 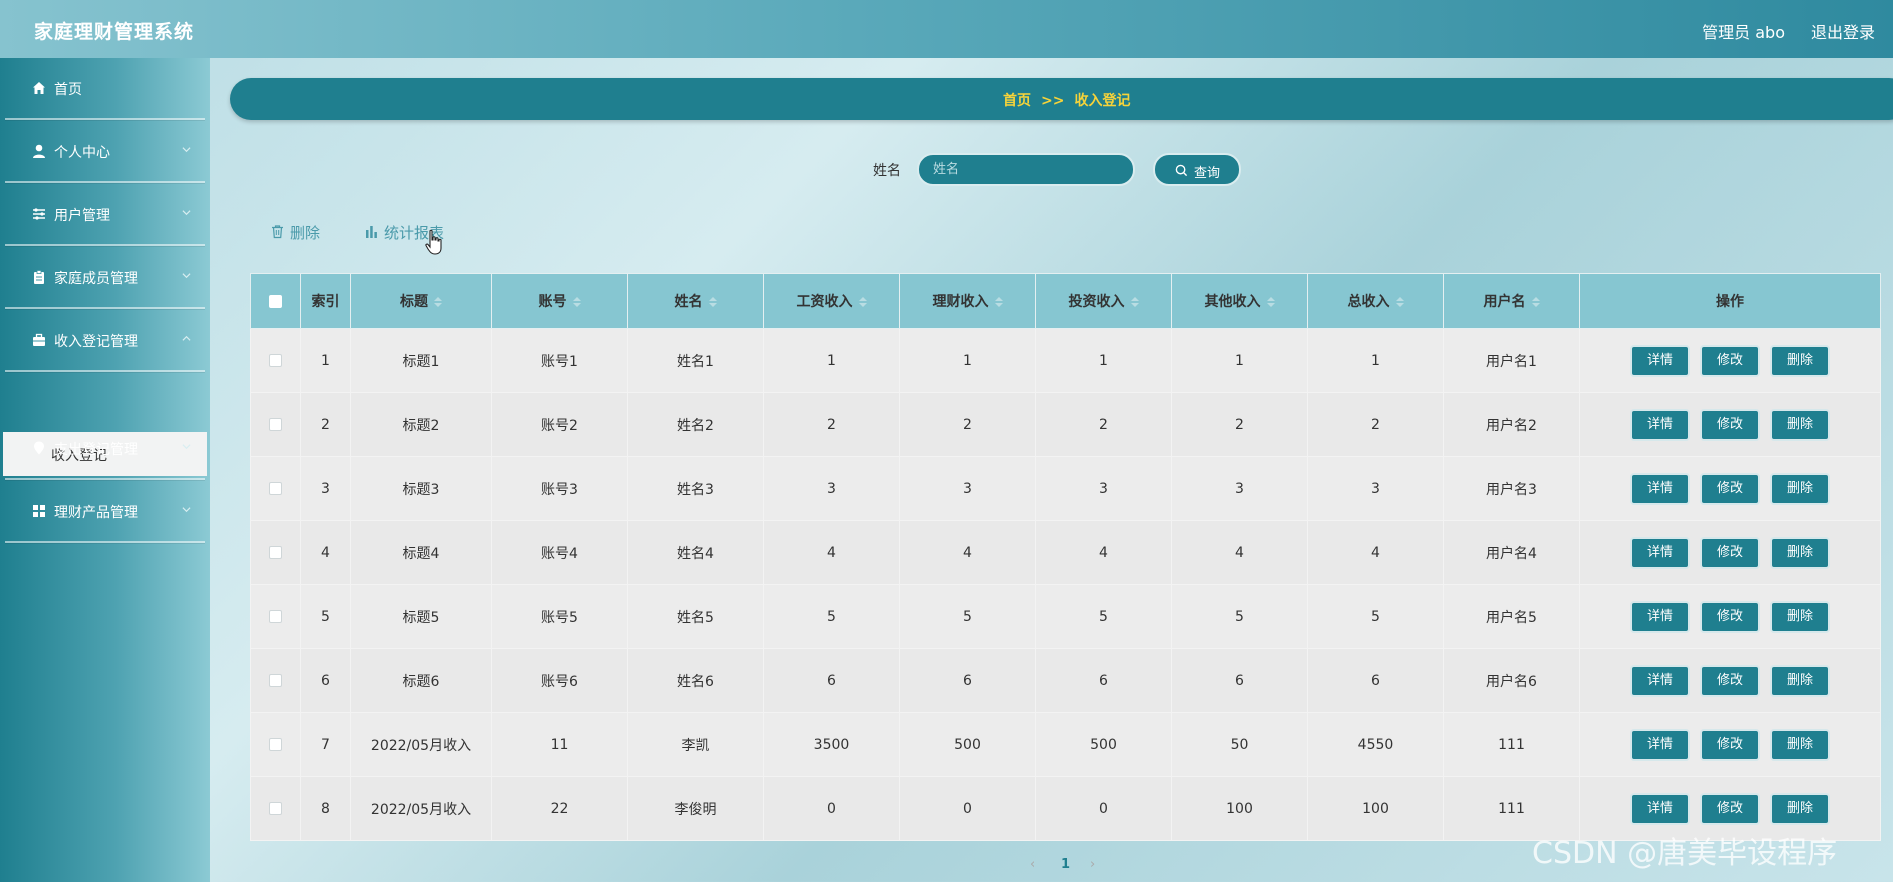 What do you see at coordinates (1239, 301) in the screenshot?
I see `column-header-other-income: 其他收入` at bounding box center [1239, 301].